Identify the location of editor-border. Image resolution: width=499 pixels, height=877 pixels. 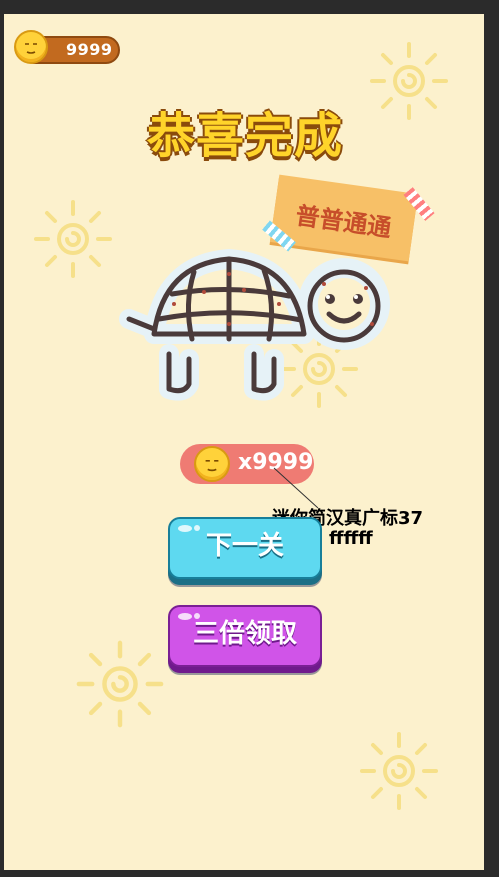
(491, 438).